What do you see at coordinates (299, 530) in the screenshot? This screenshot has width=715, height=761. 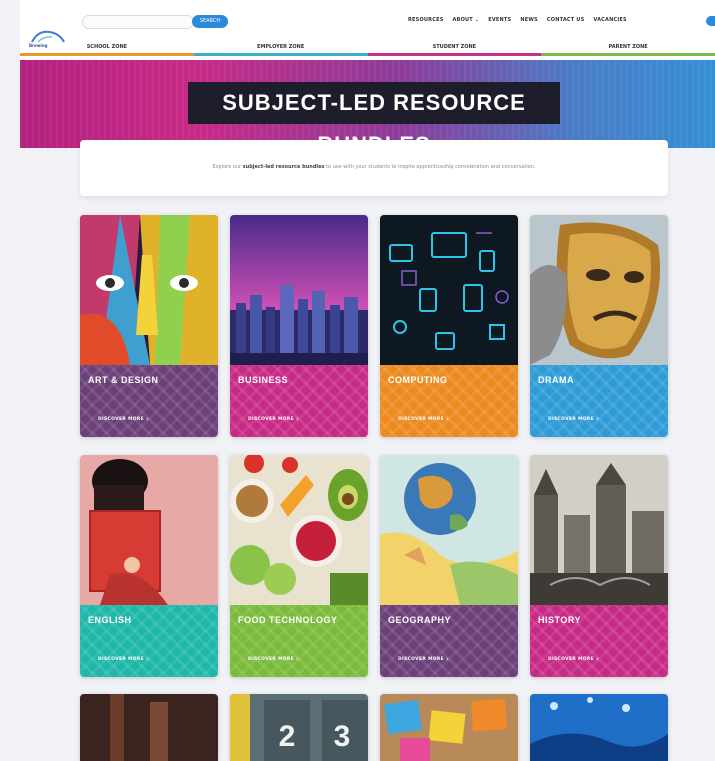 I see `food-technology-image` at bounding box center [299, 530].